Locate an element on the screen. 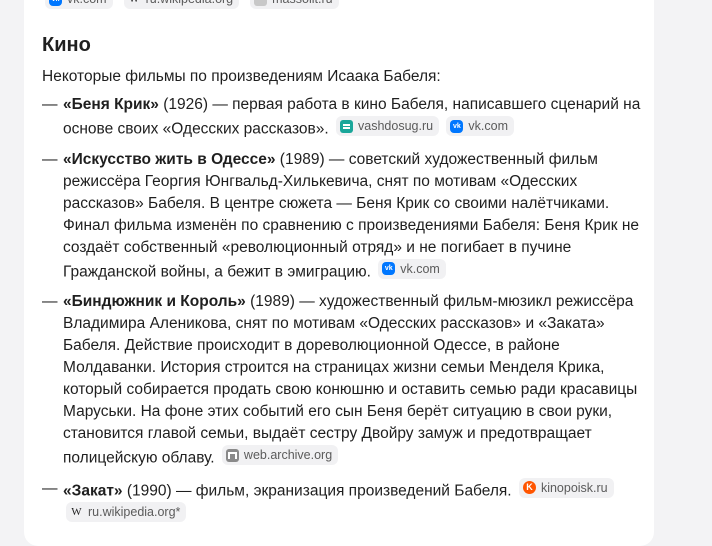 Image resolution: width=712 pixels, height=546 pixels. film-title: «Биндюжник и Король» is located at coordinates (154, 301).